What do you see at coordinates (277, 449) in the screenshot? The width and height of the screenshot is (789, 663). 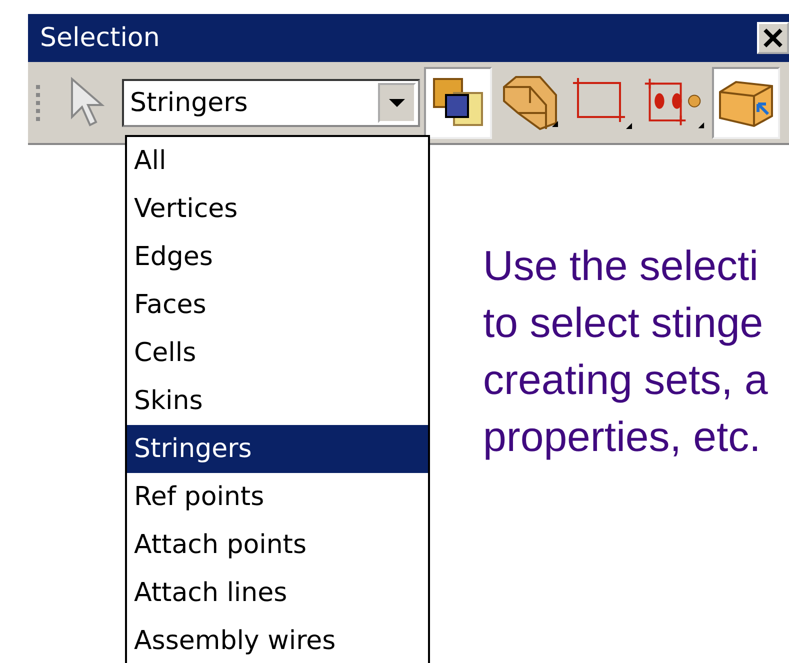 I see `dropdown-option: Stringers` at bounding box center [277, 449].